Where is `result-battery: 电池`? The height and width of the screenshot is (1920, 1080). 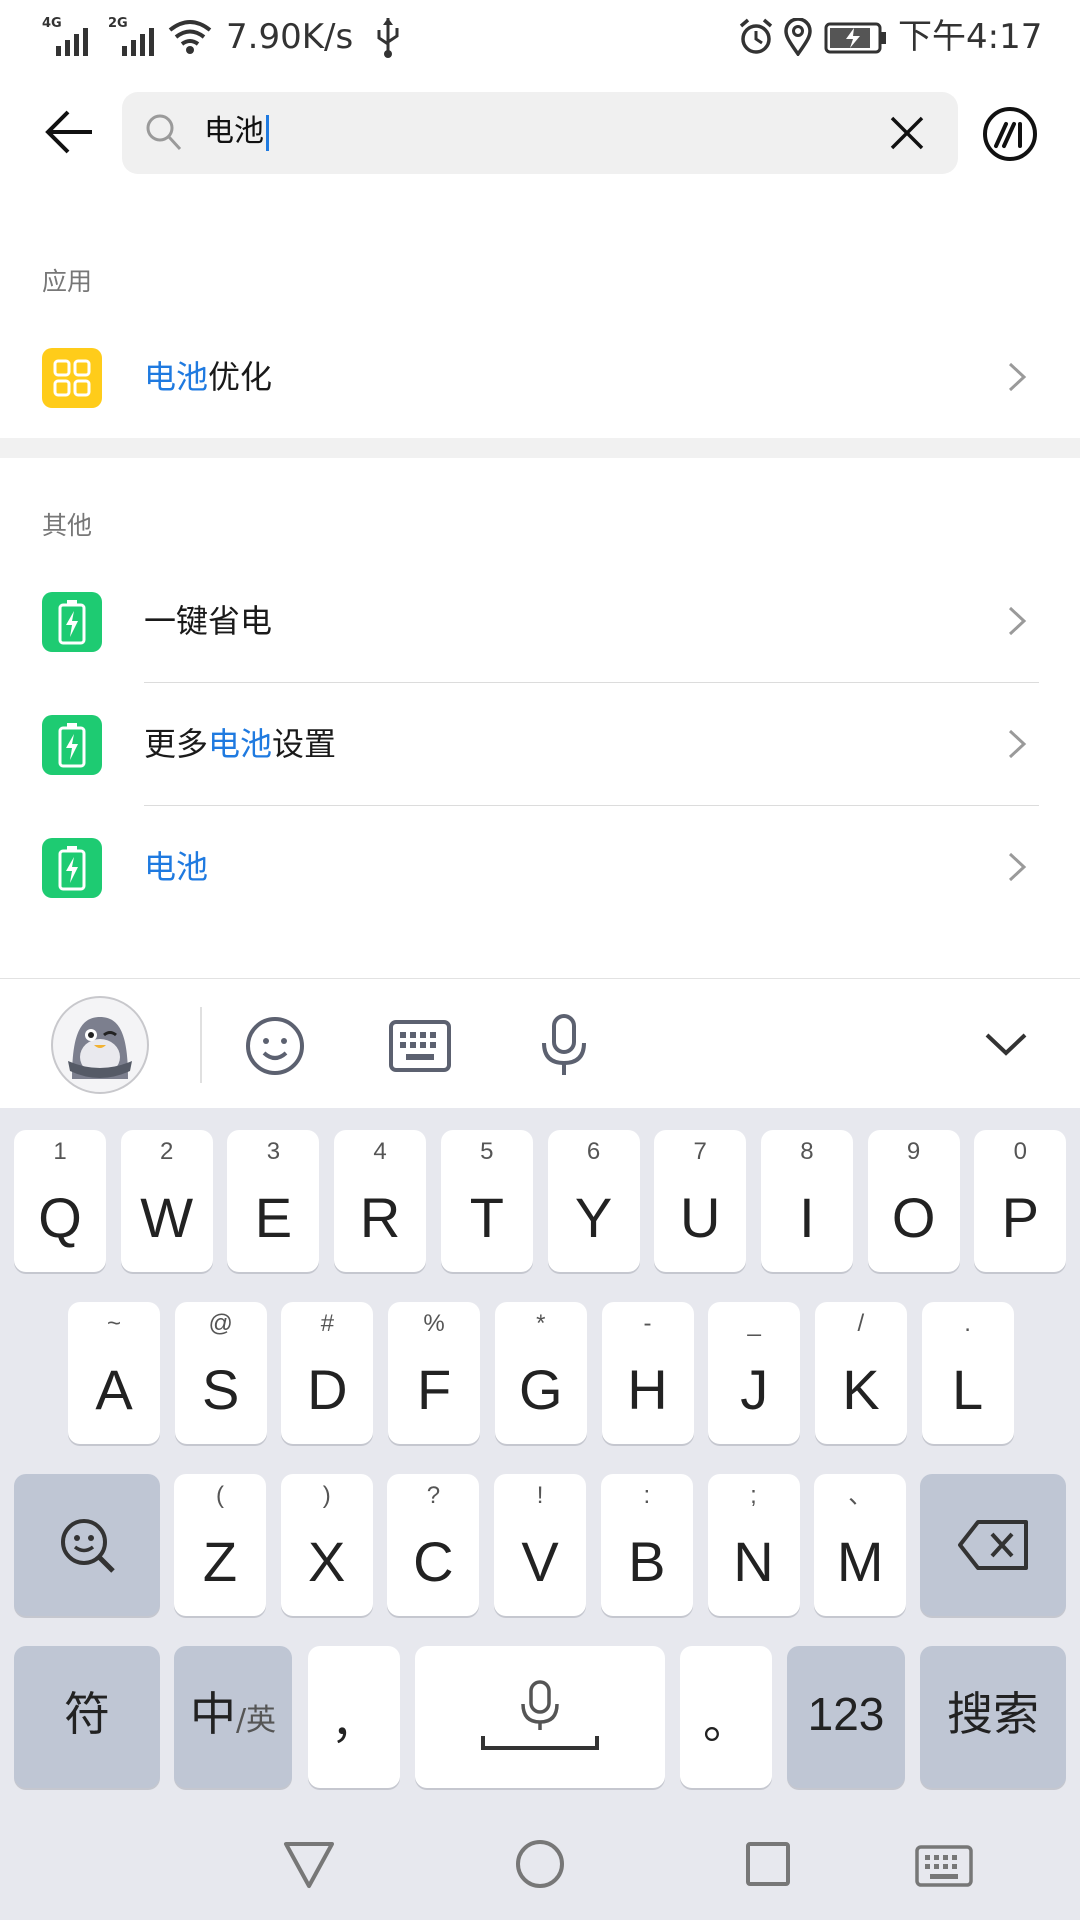 result-battery: 电池 is located at coordinates (540, 867).